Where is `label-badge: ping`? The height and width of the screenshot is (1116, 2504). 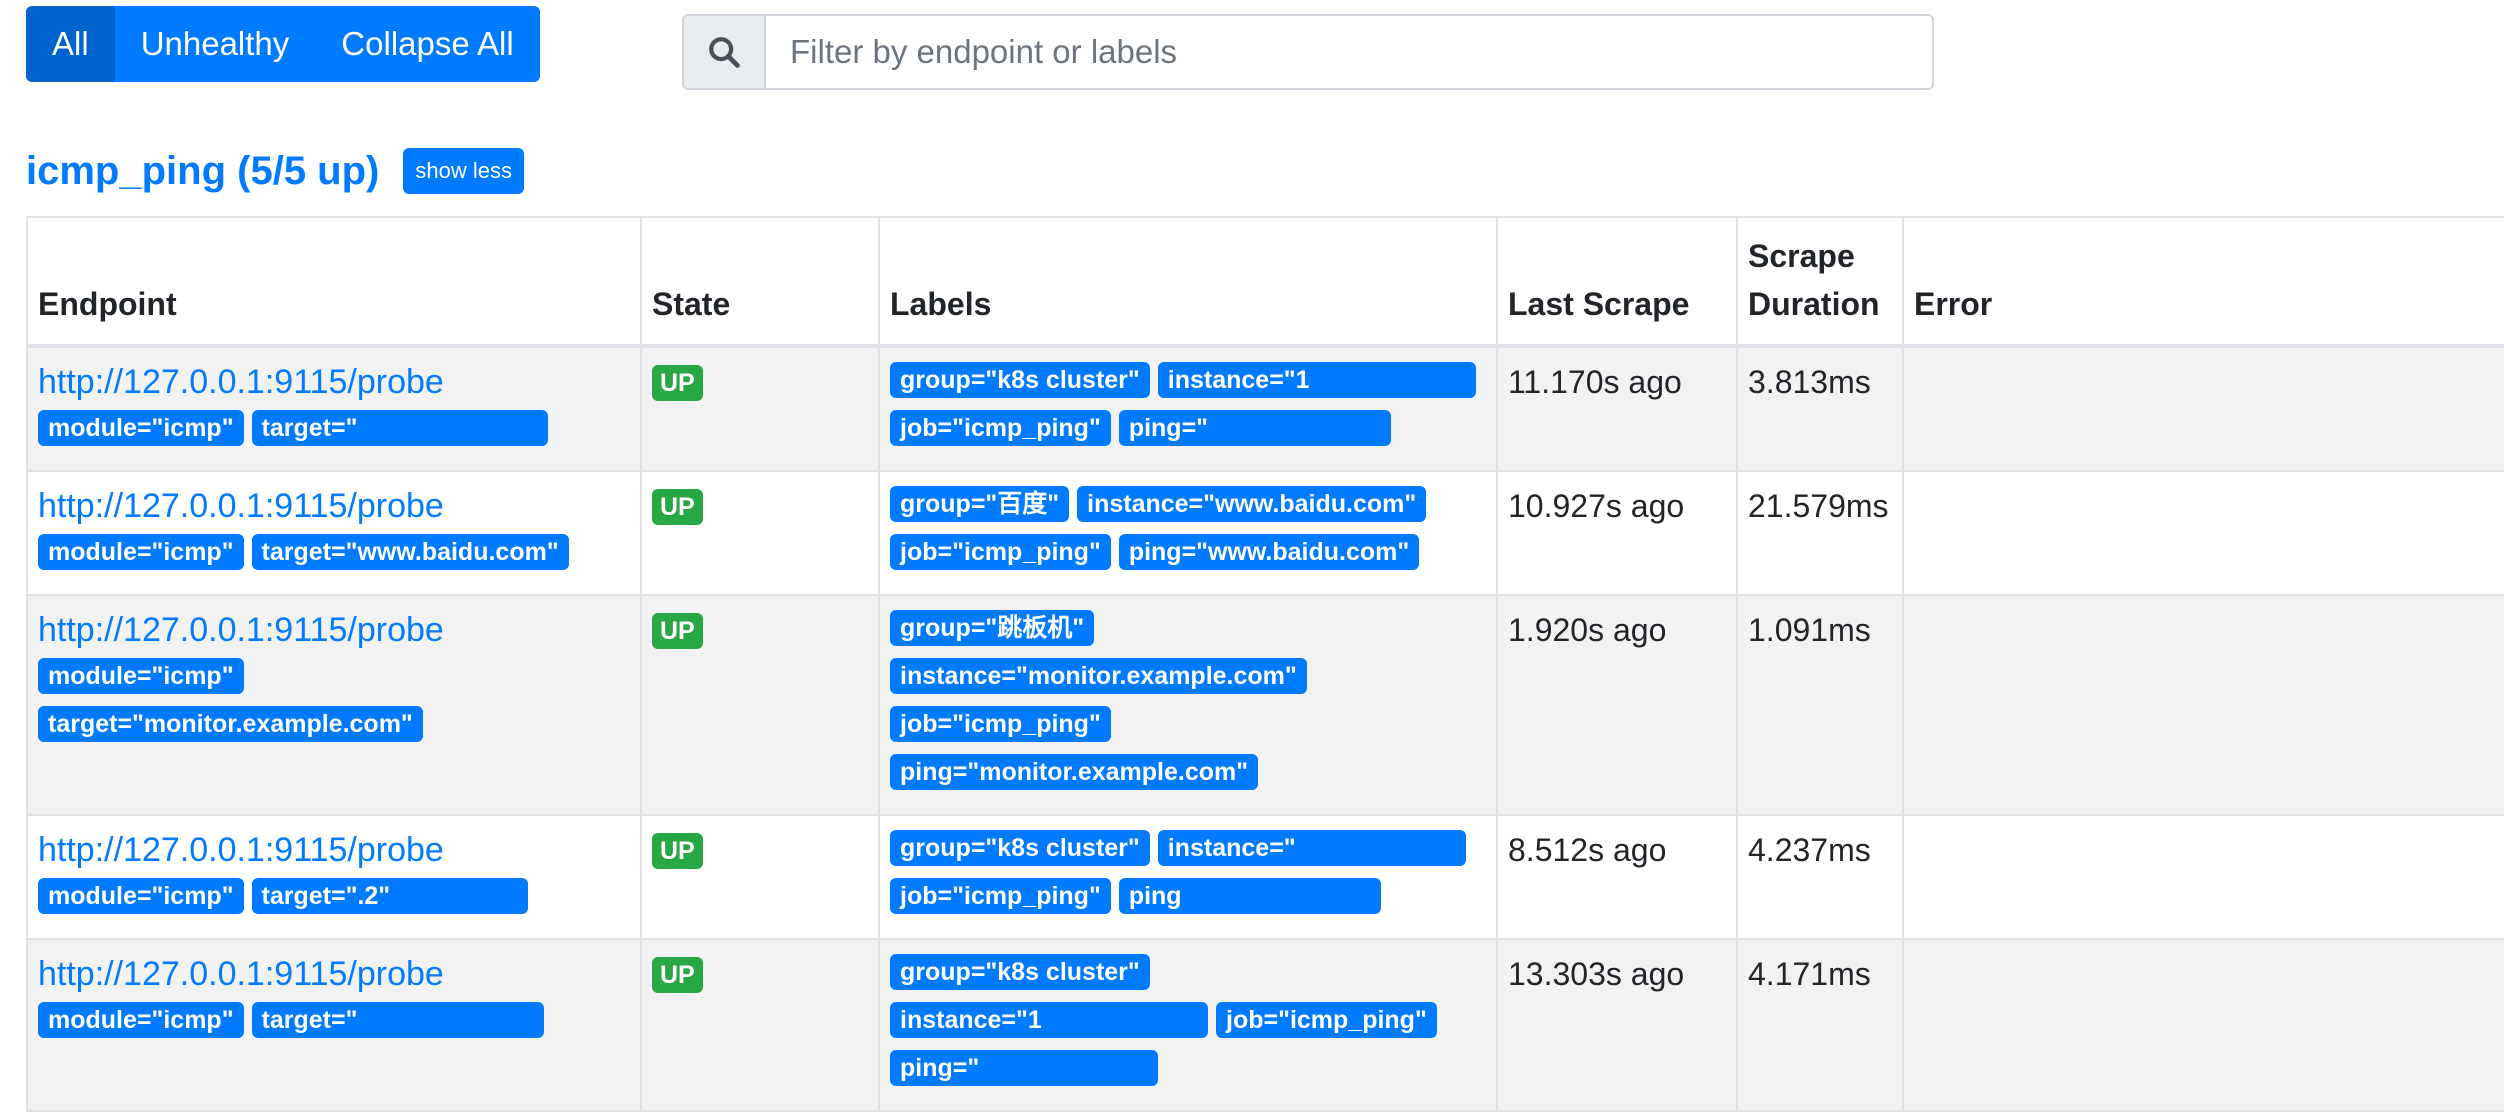 label-badge: ping is located at coordinates (1249, 896).